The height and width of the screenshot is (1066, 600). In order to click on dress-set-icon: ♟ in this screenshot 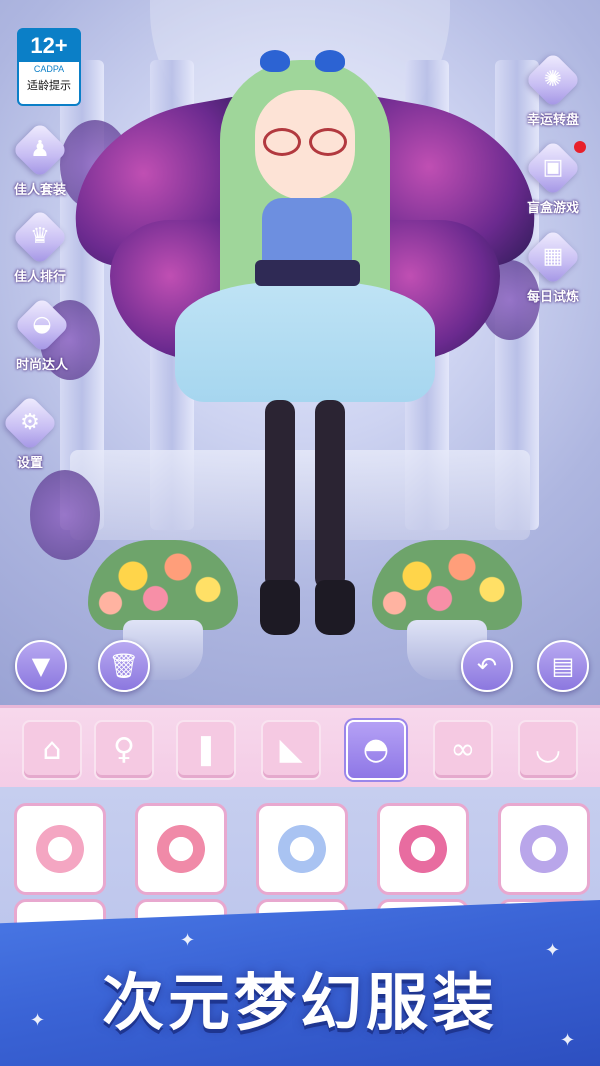, I will do `click(40, 149)`.